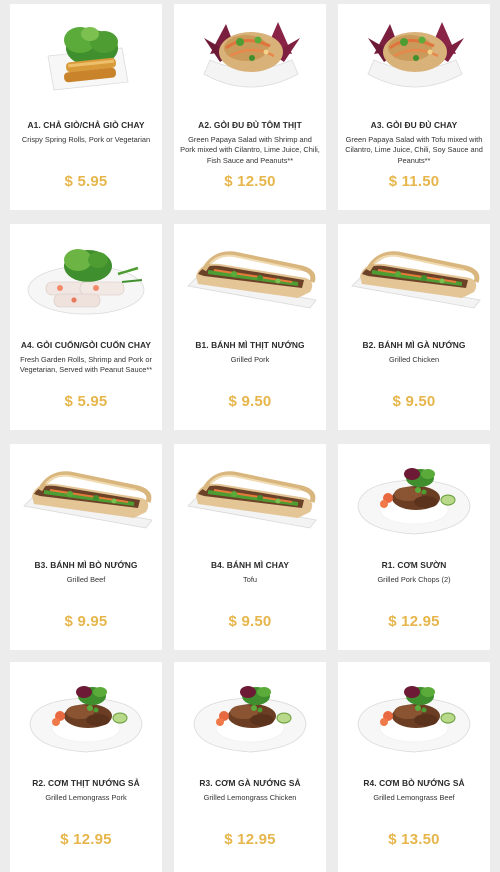 The width and height of the screenshot is (500, 872). What do you see at coordinates (250, 359) in the screenshot?
I see `item-description: Grilled Pork` at bounding box center [250, 359].